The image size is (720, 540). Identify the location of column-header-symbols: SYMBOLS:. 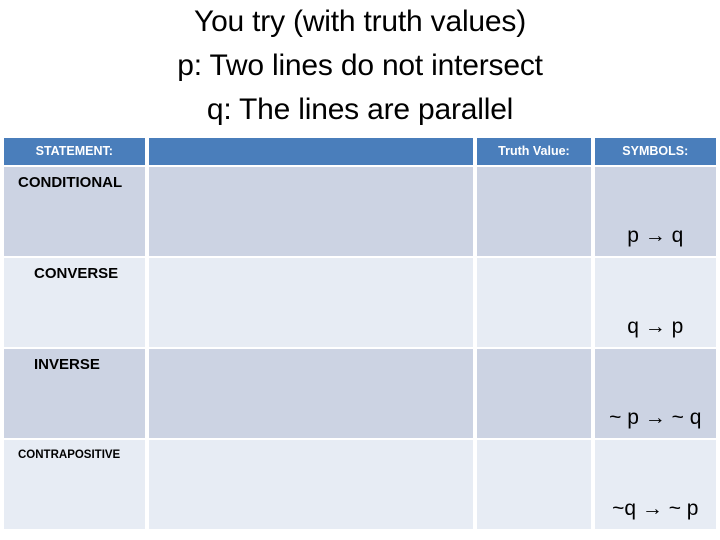
(655, 151).